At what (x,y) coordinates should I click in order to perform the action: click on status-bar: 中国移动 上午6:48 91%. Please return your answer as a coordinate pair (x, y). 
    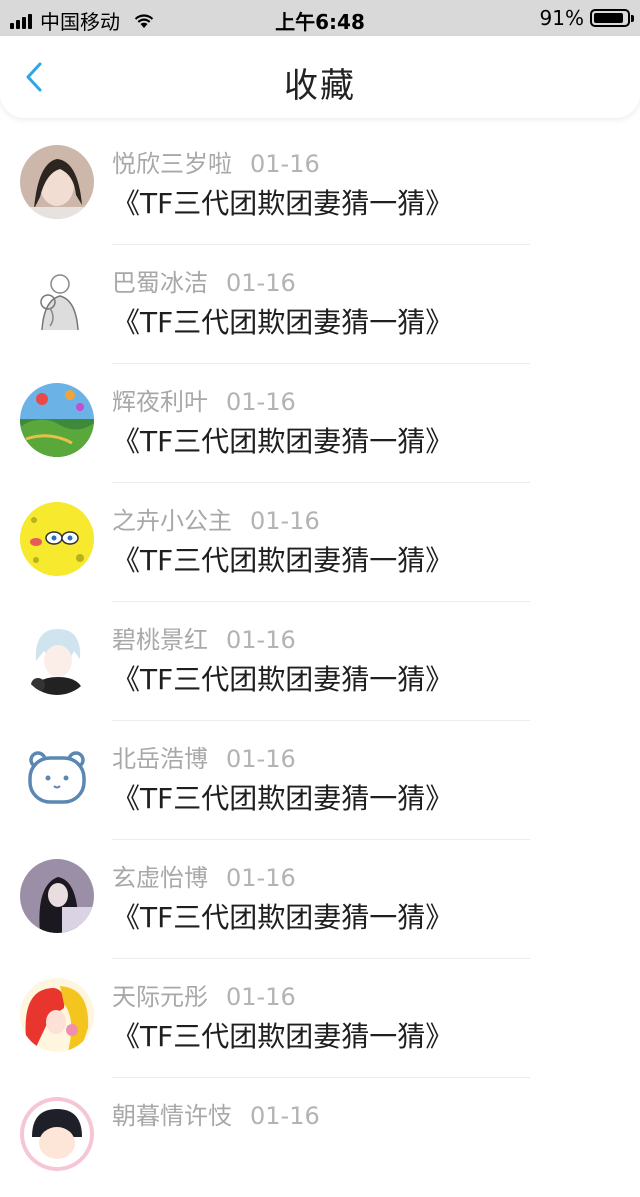
    Looking at the image, I should click on (320, 18).